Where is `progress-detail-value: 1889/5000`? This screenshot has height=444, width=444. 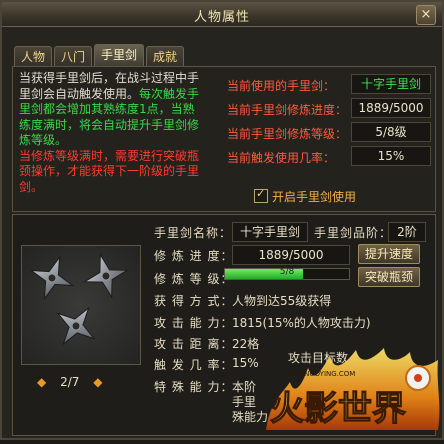
progress-detail-value: 1889/5000 is located at coordinates (291, 255).